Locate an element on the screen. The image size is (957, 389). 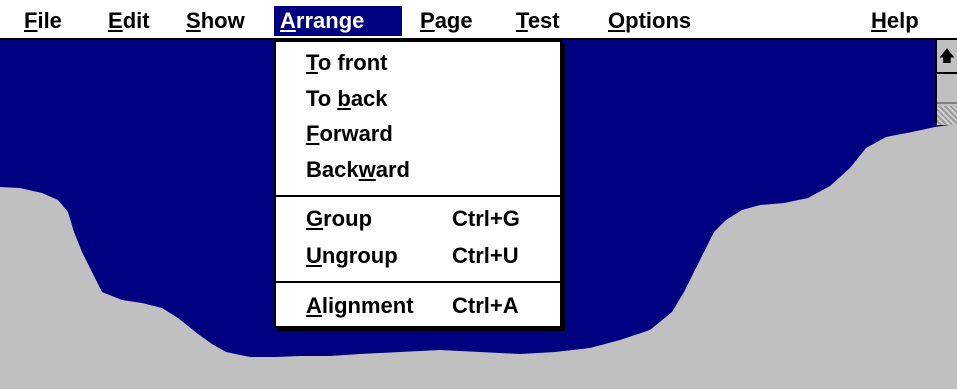
menu-item-alignment: Alignment Ctrl+A is located at coordinates (418, 306).